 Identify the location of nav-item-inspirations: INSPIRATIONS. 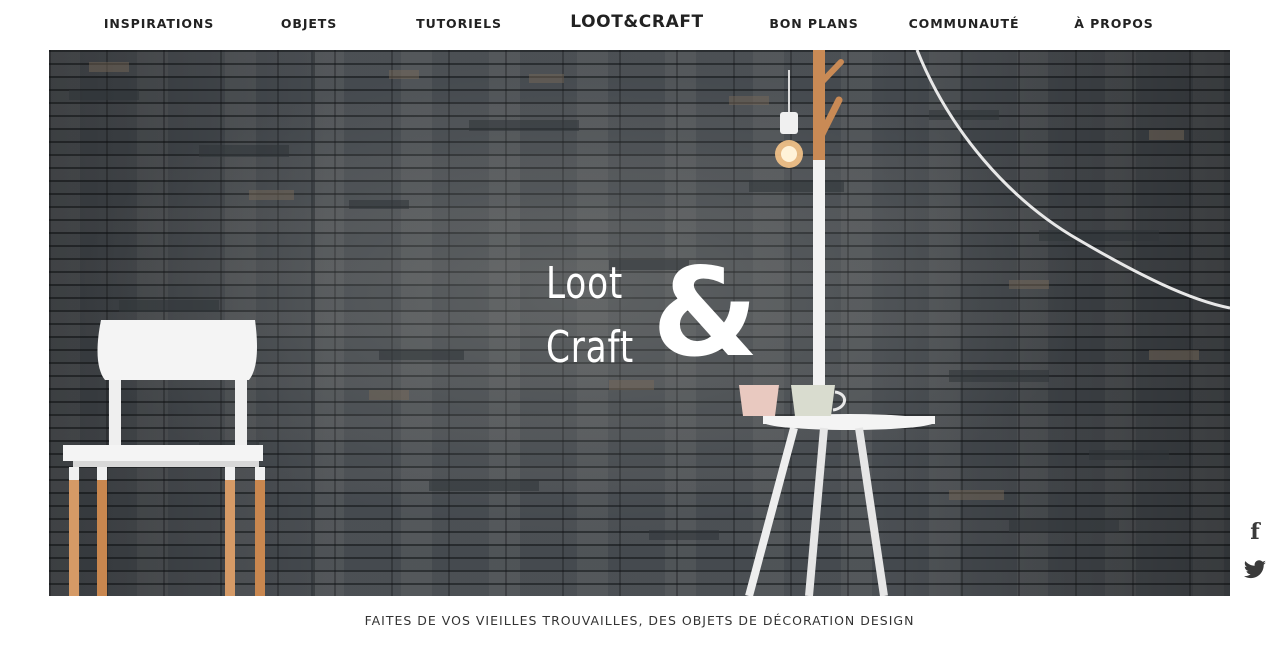
(159, 23).